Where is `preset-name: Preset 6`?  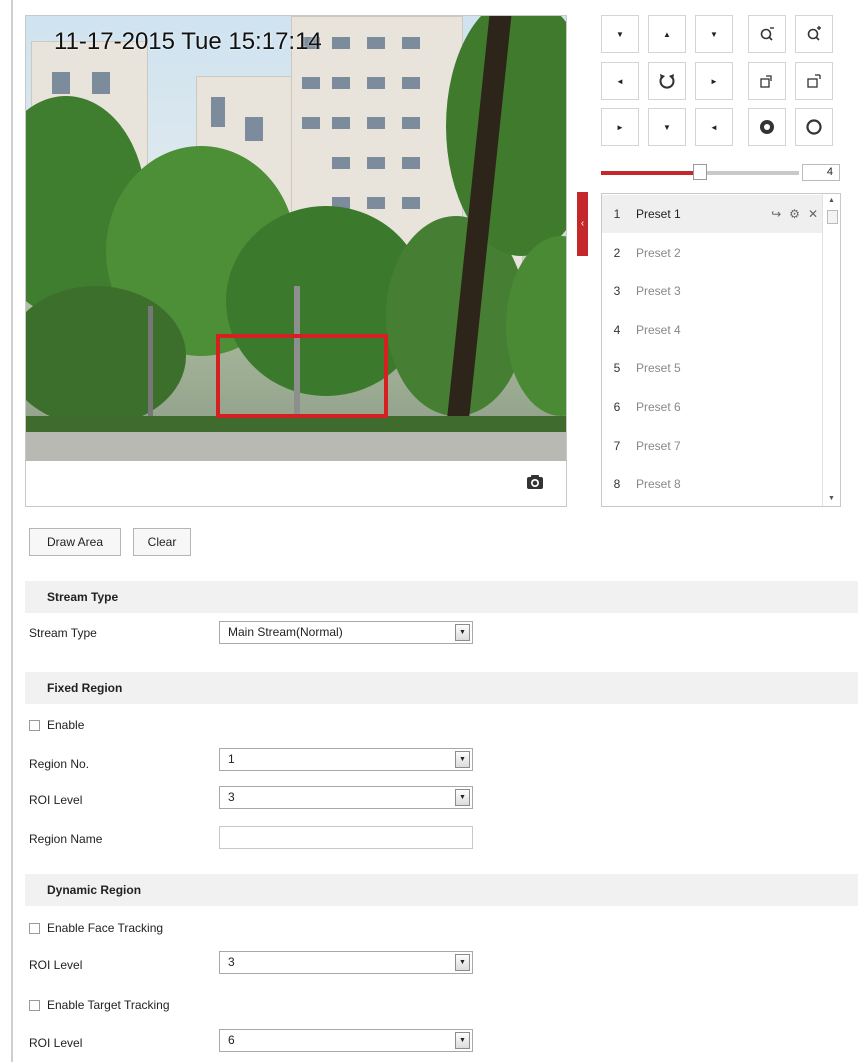 preset-name: Preset 6 is located at coordinates (658, 407).